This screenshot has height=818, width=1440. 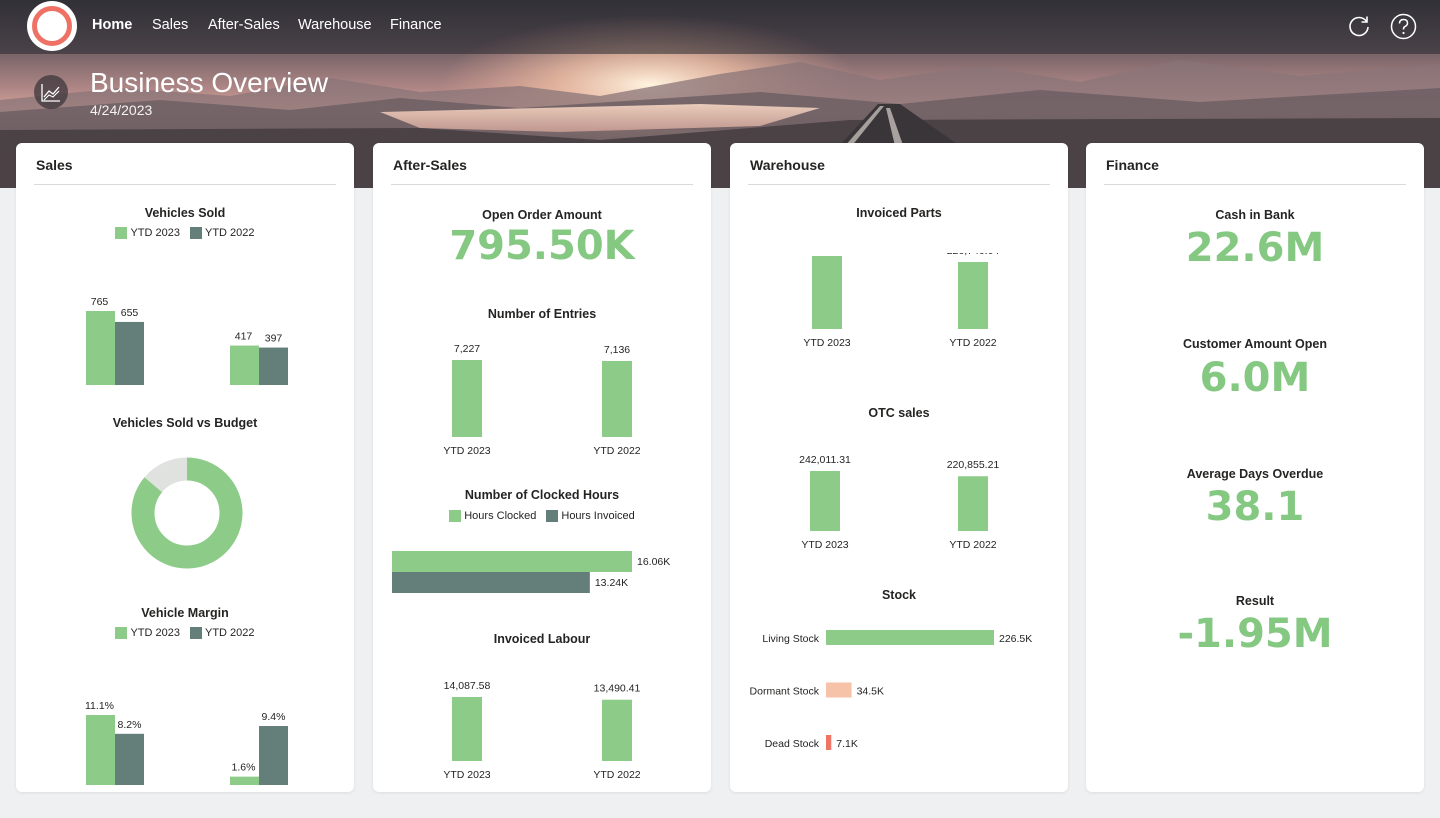 I want to click on vs-budget-donut-chart, so click(x=187, y=513).